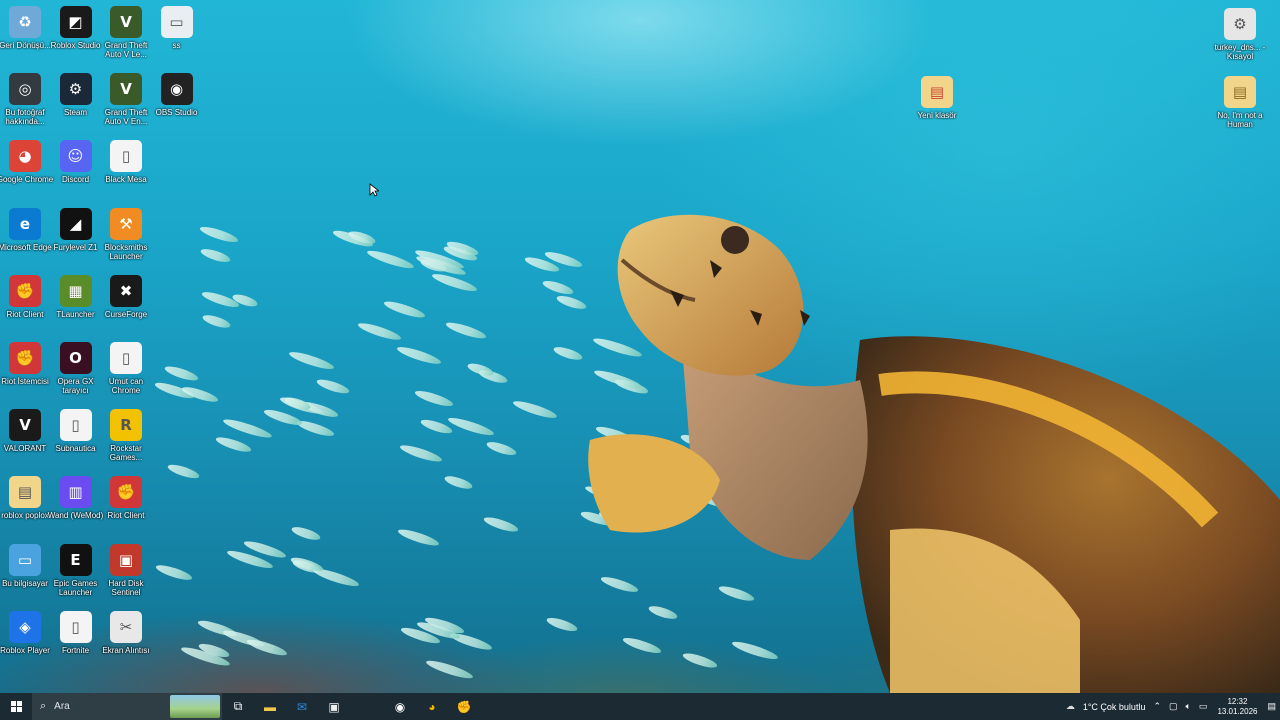 This screenshot has height=720, width=1280. I want to click on snipping-tool-icon: ✂, so click(126, 626).